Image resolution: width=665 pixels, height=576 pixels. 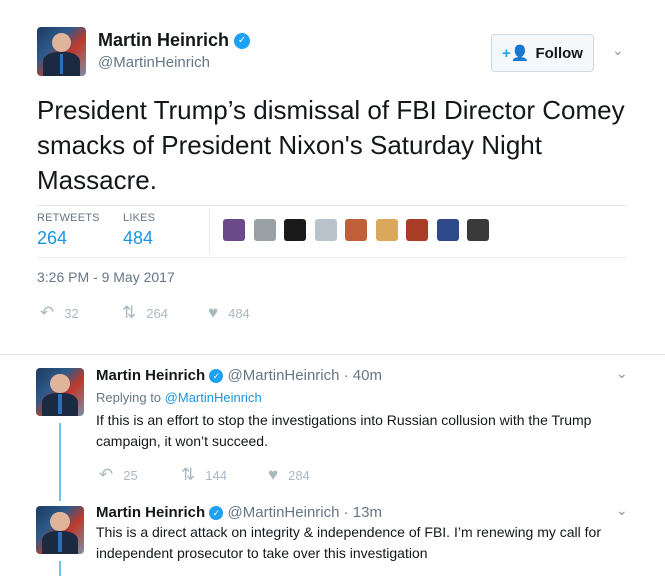 What do you see at coordinates (154, 62) in the screenshot?
I see `author-handle: @MartinHeinrich` at bounding box center [154, 62].